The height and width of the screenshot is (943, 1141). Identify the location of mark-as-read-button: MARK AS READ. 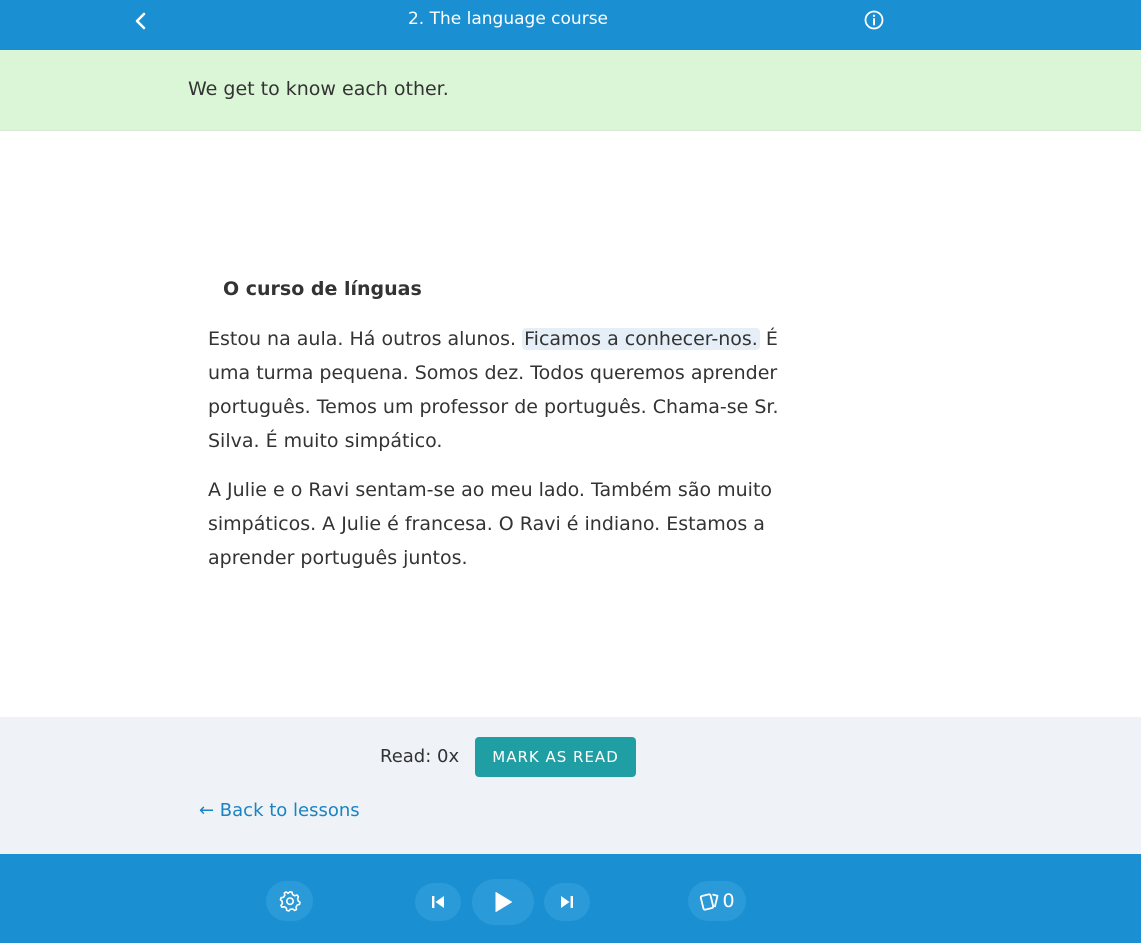
(555, 757).